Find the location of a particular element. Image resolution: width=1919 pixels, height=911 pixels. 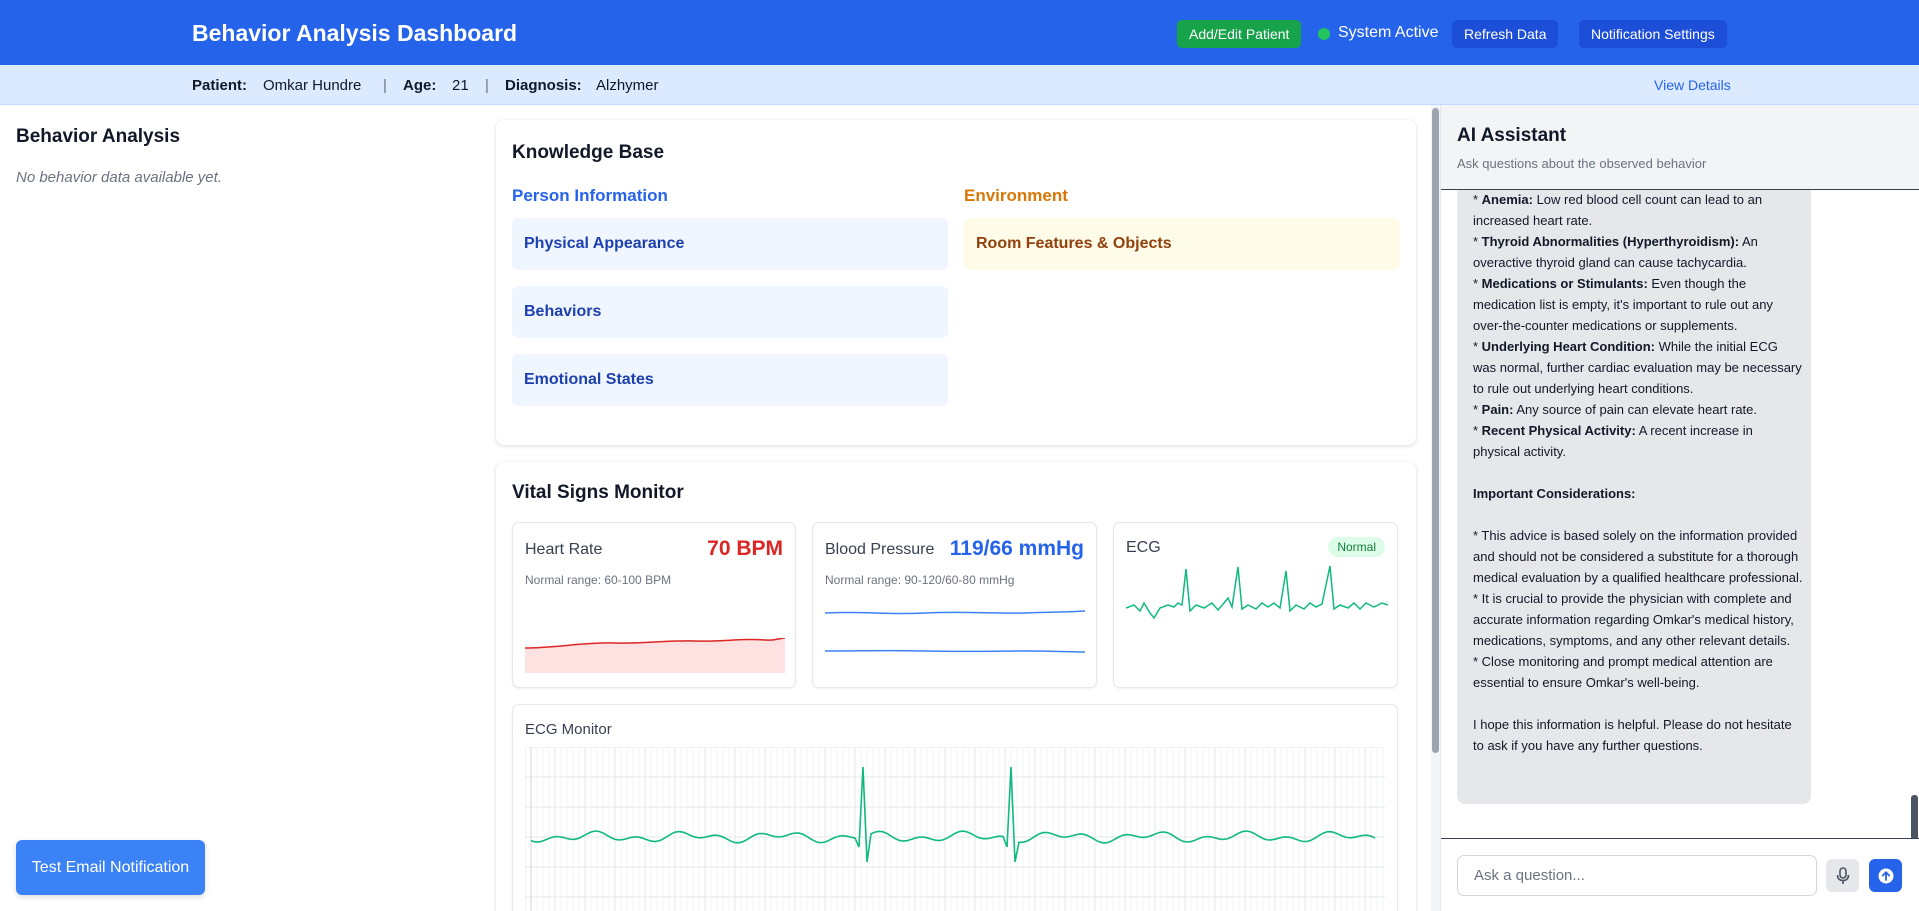

chat-input-area is located at coordinates (1680, 874).